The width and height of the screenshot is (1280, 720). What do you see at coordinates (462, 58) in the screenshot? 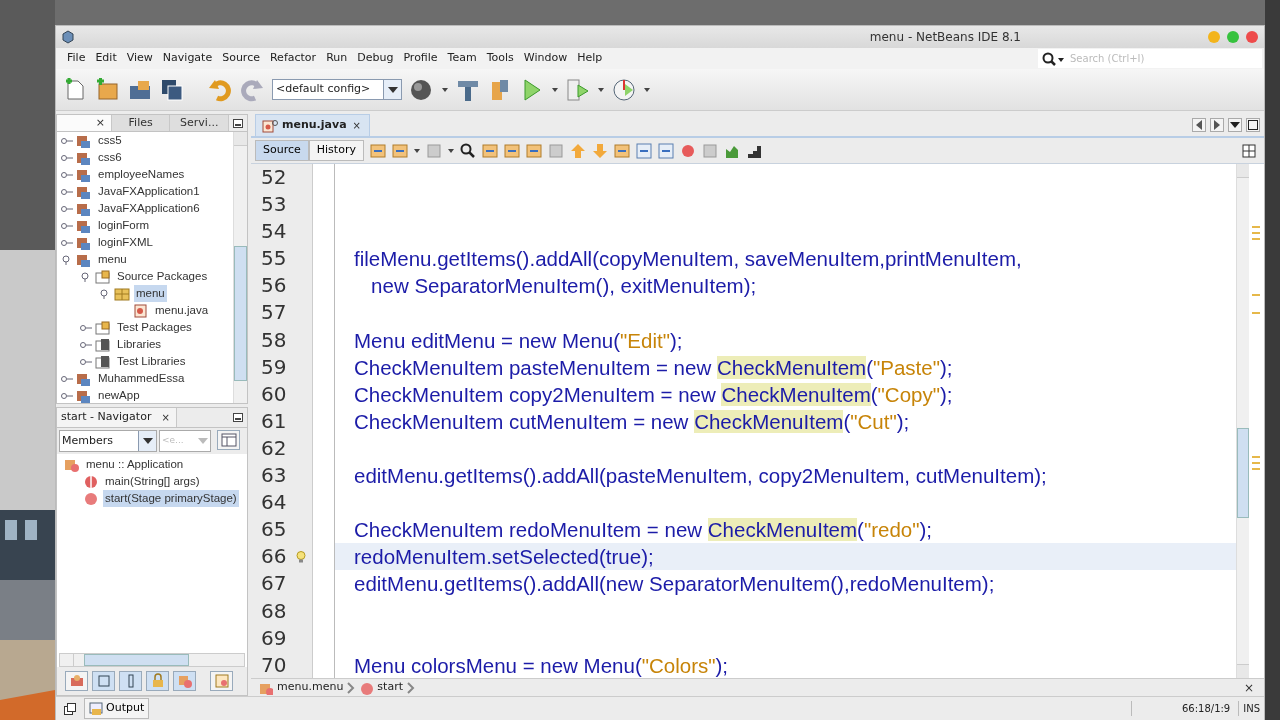
I see `main-menu-entry: Team` at bounding box center [462, 58].